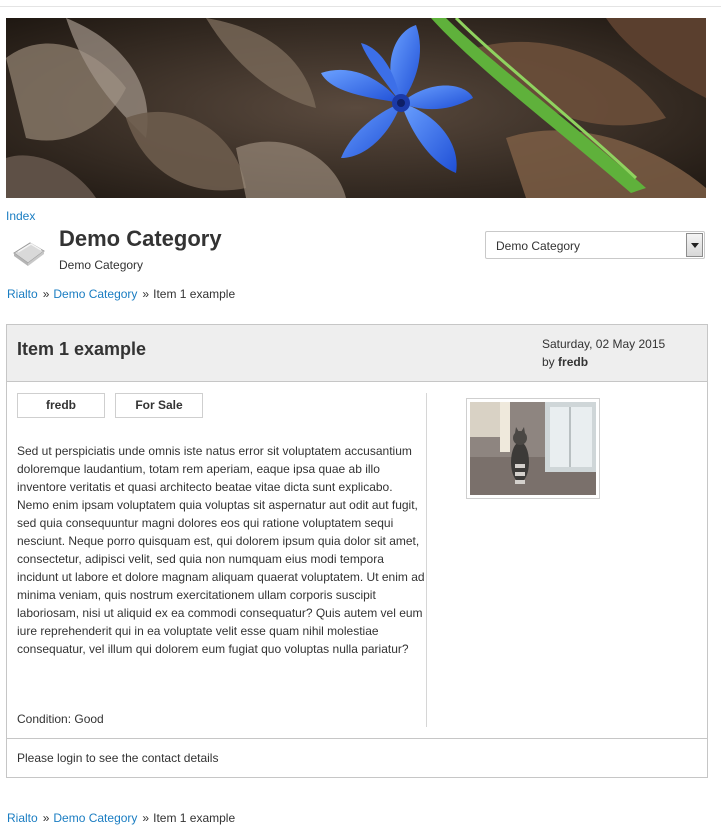 The height and width of the screenshot is (835, 721). What do you see at coordinates (595, 245) in the screenshot?
I see `category-select: Demo Category` at bounding box center [595, 245].